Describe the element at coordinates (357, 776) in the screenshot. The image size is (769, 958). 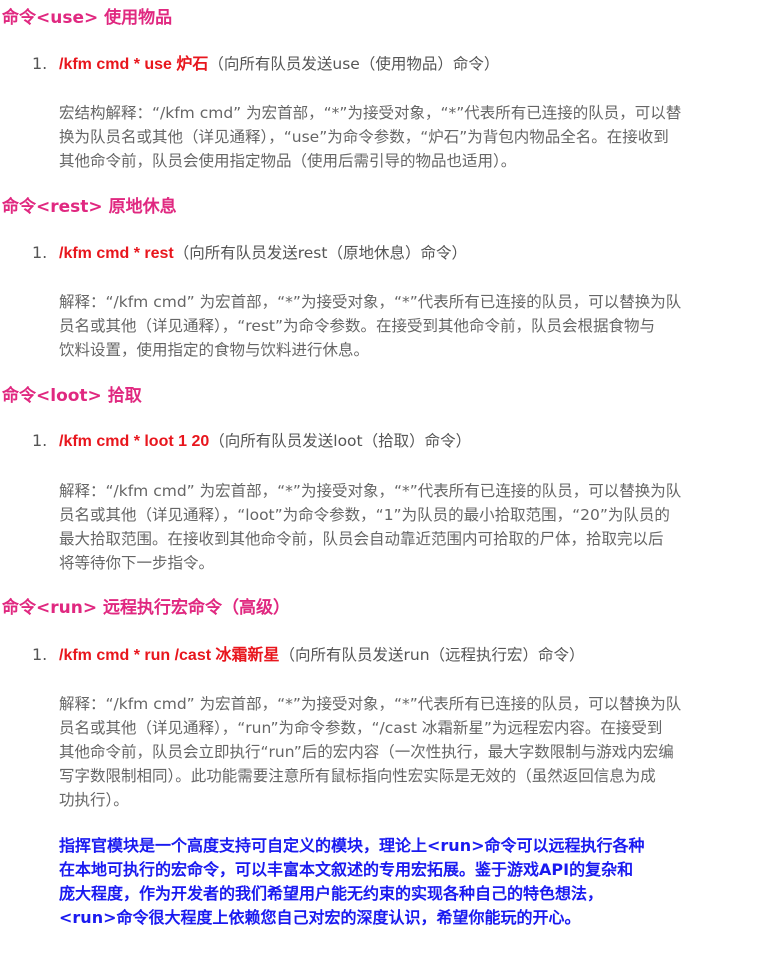
I see `text-line: 写字数限制相同）。此功能需要注意所有鼠标指向性宏实际是无效的（虽然返回信息为成` at that location.